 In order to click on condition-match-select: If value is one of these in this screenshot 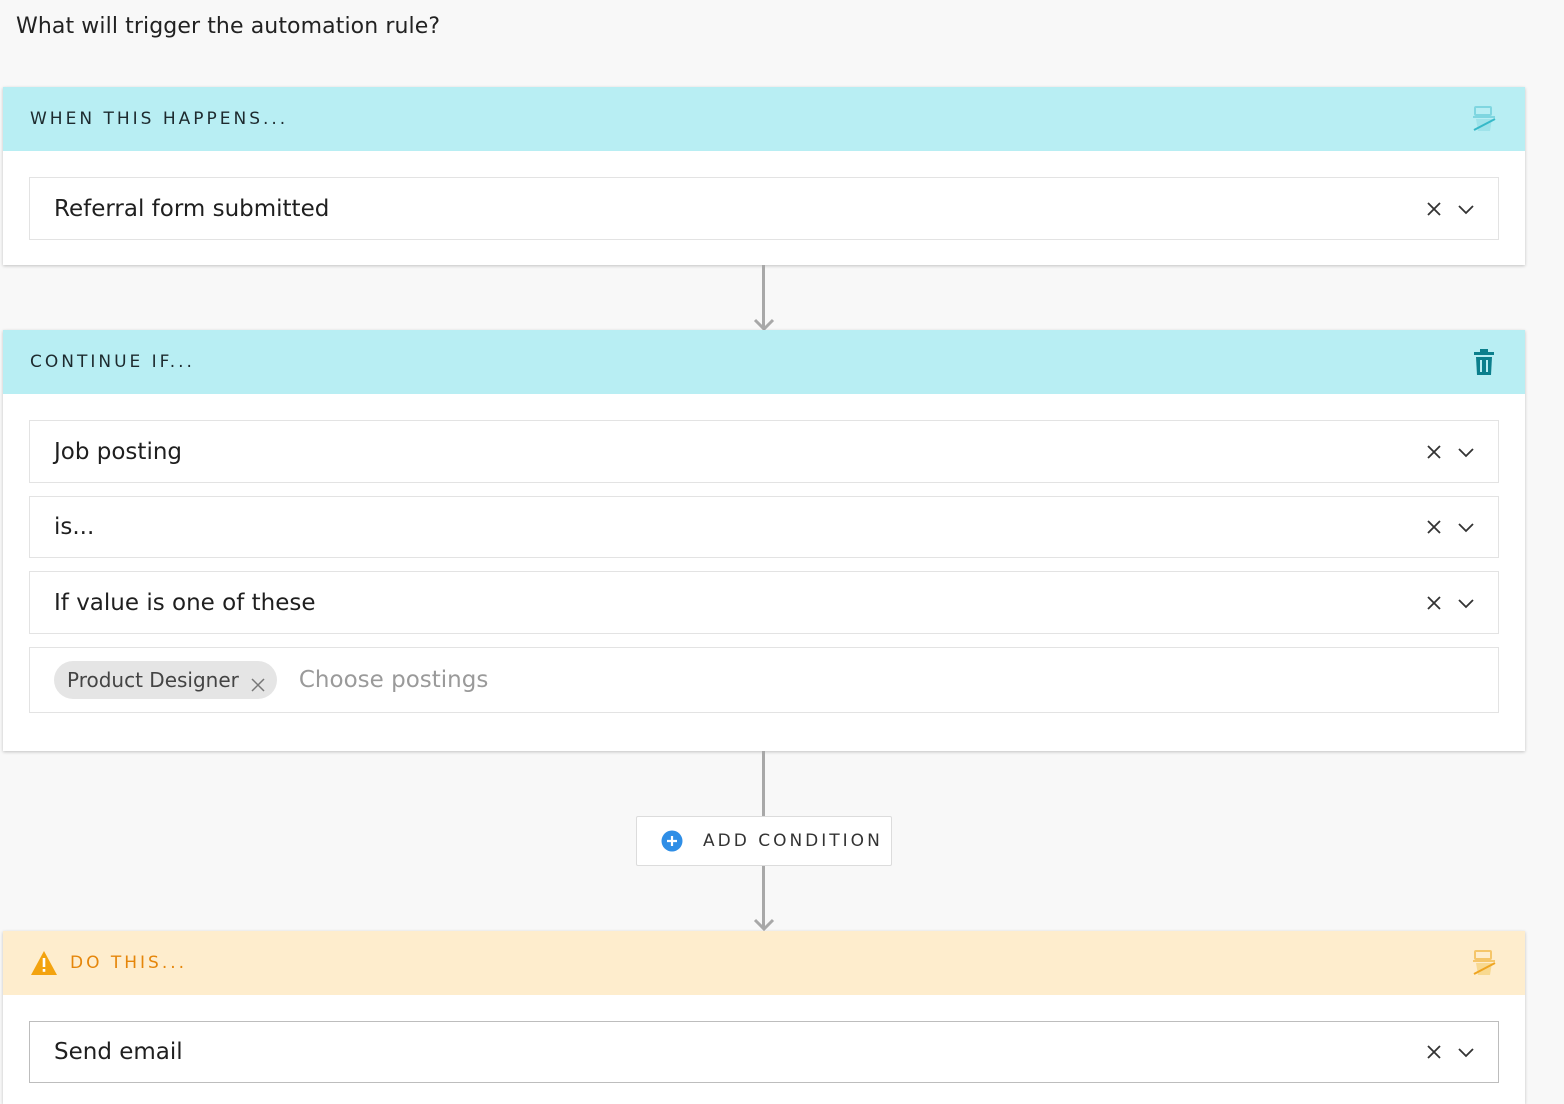, I will do `click(764, 602)`.